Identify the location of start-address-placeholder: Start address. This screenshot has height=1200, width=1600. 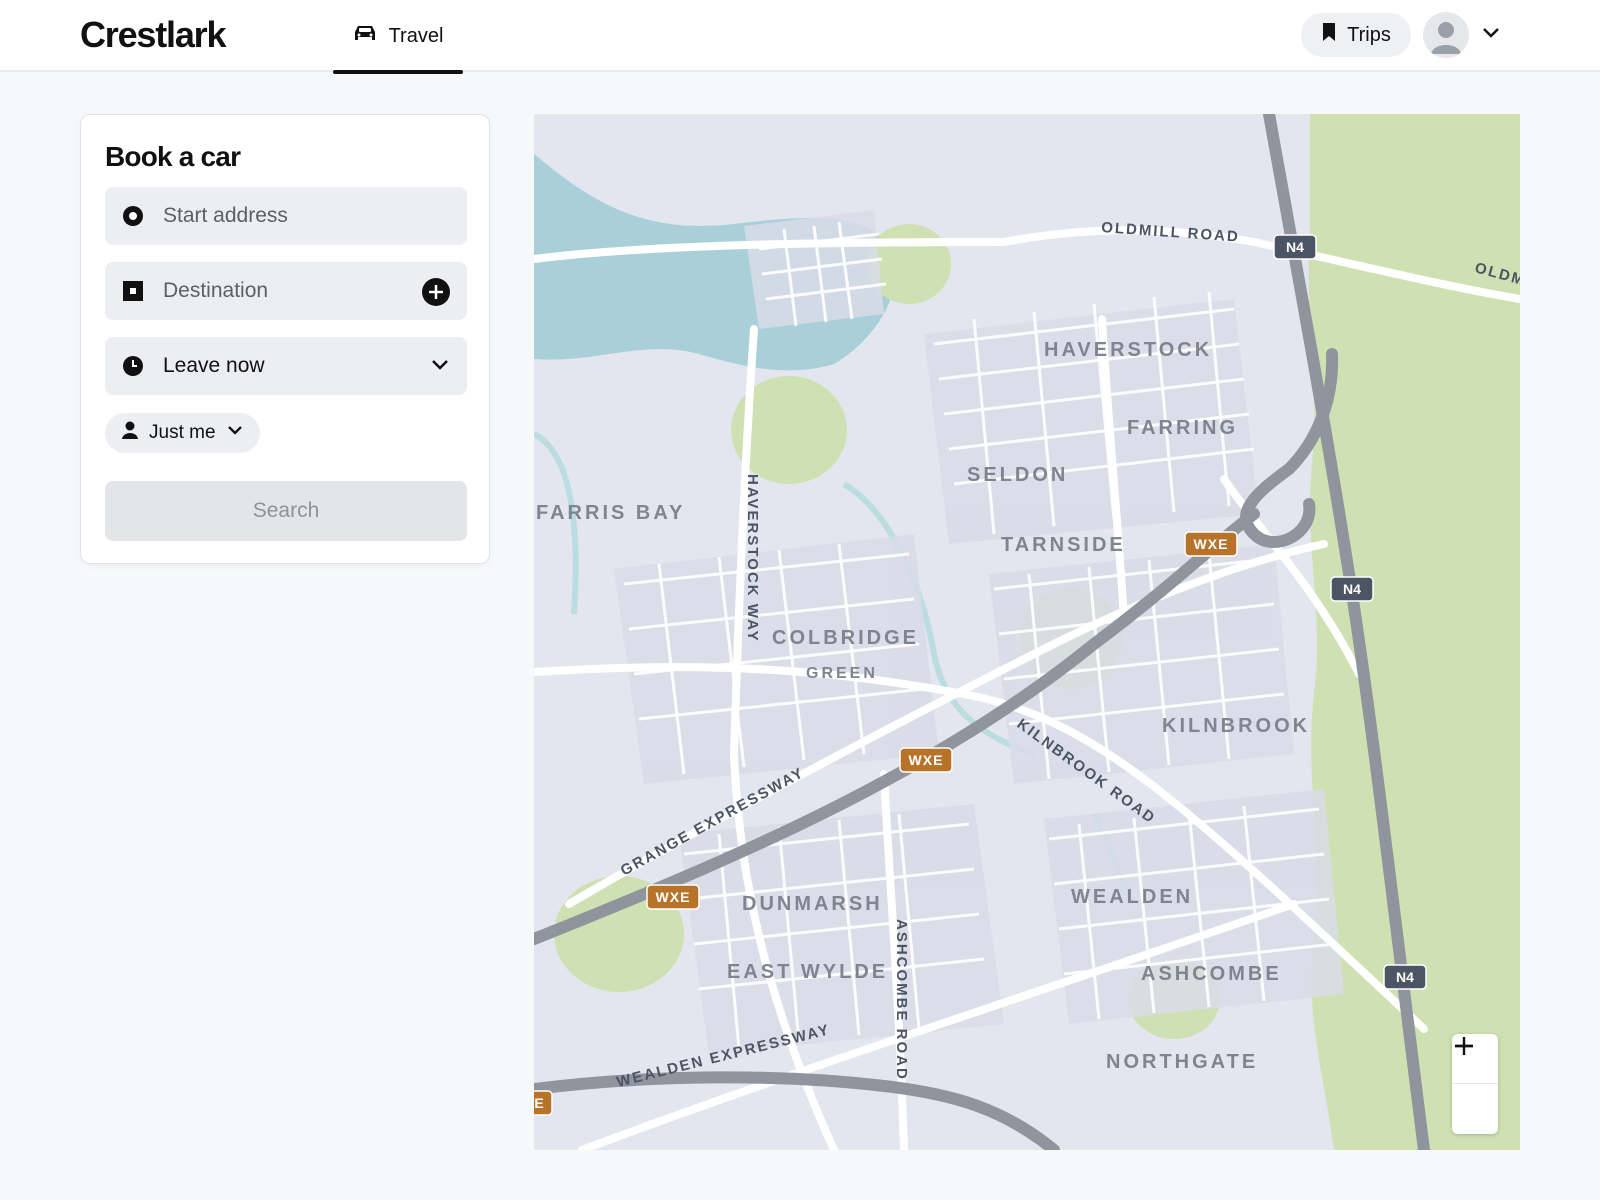
(225, 215).